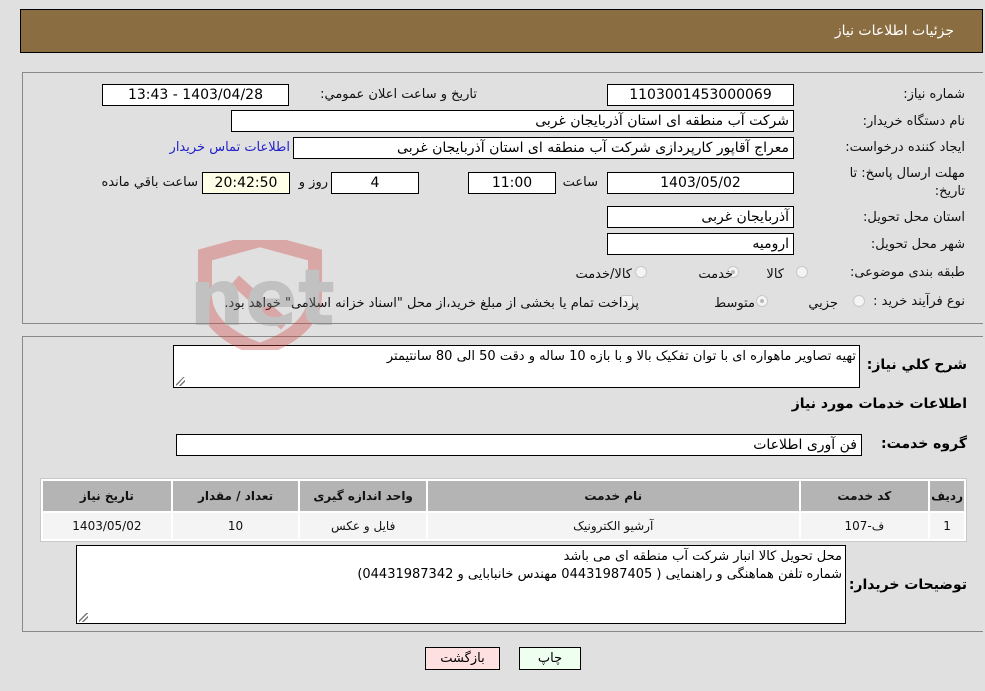 This screenshot has width=985, height=691. I want to click on category-label: طبقه بندی موضوعی:, so click(907, 272).